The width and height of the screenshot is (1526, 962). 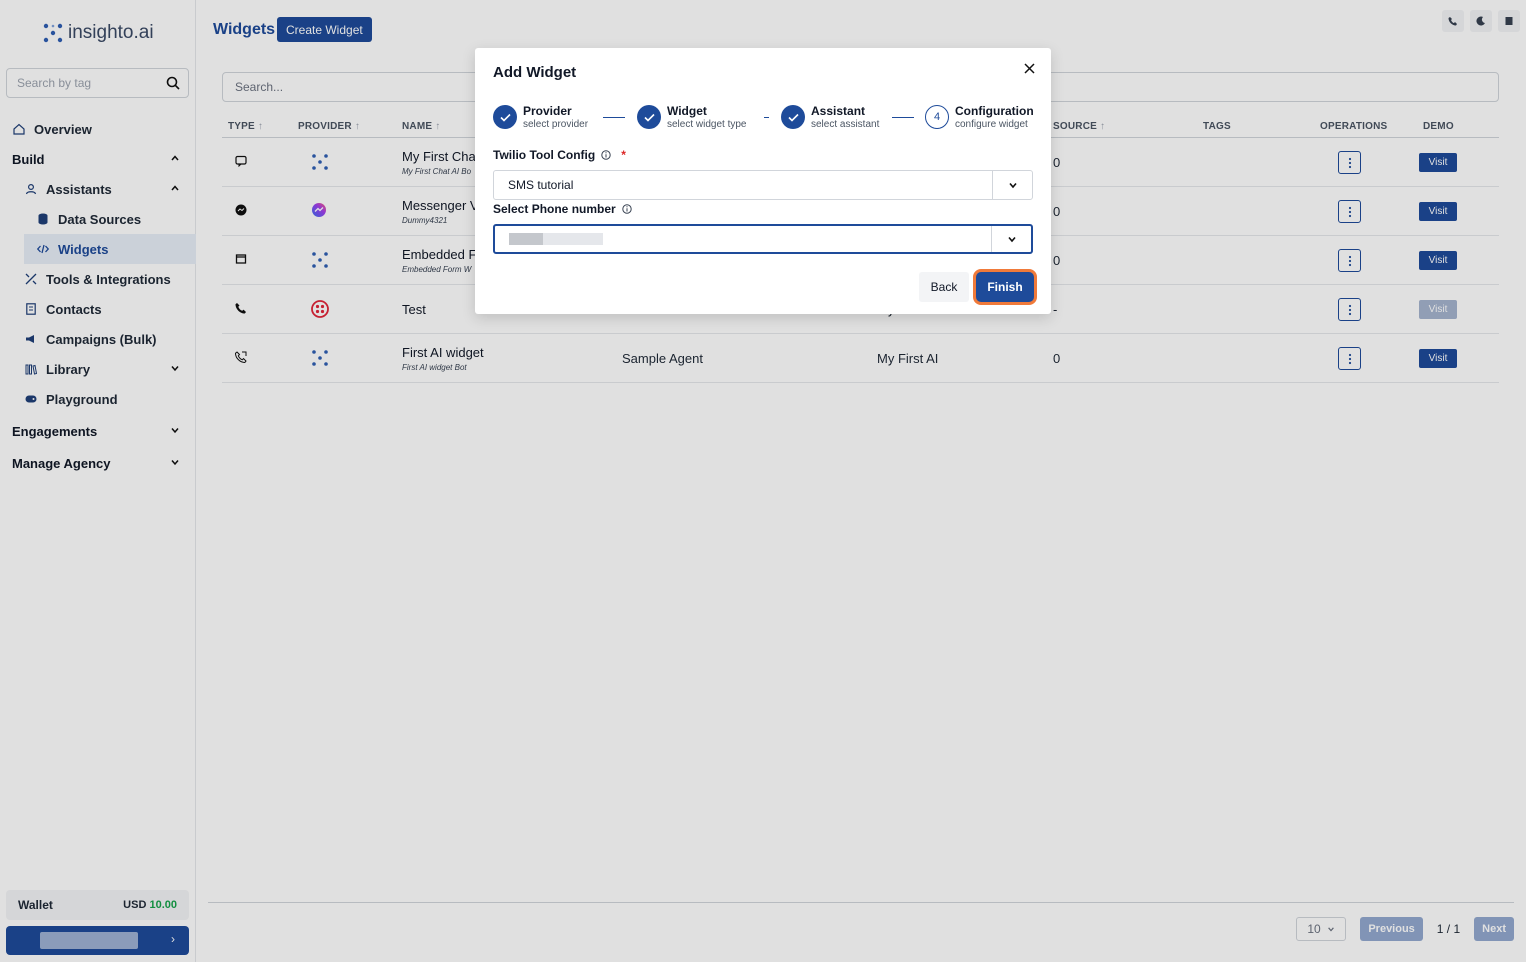 I want to click on phone-number-select, so click(x=763, y=239).